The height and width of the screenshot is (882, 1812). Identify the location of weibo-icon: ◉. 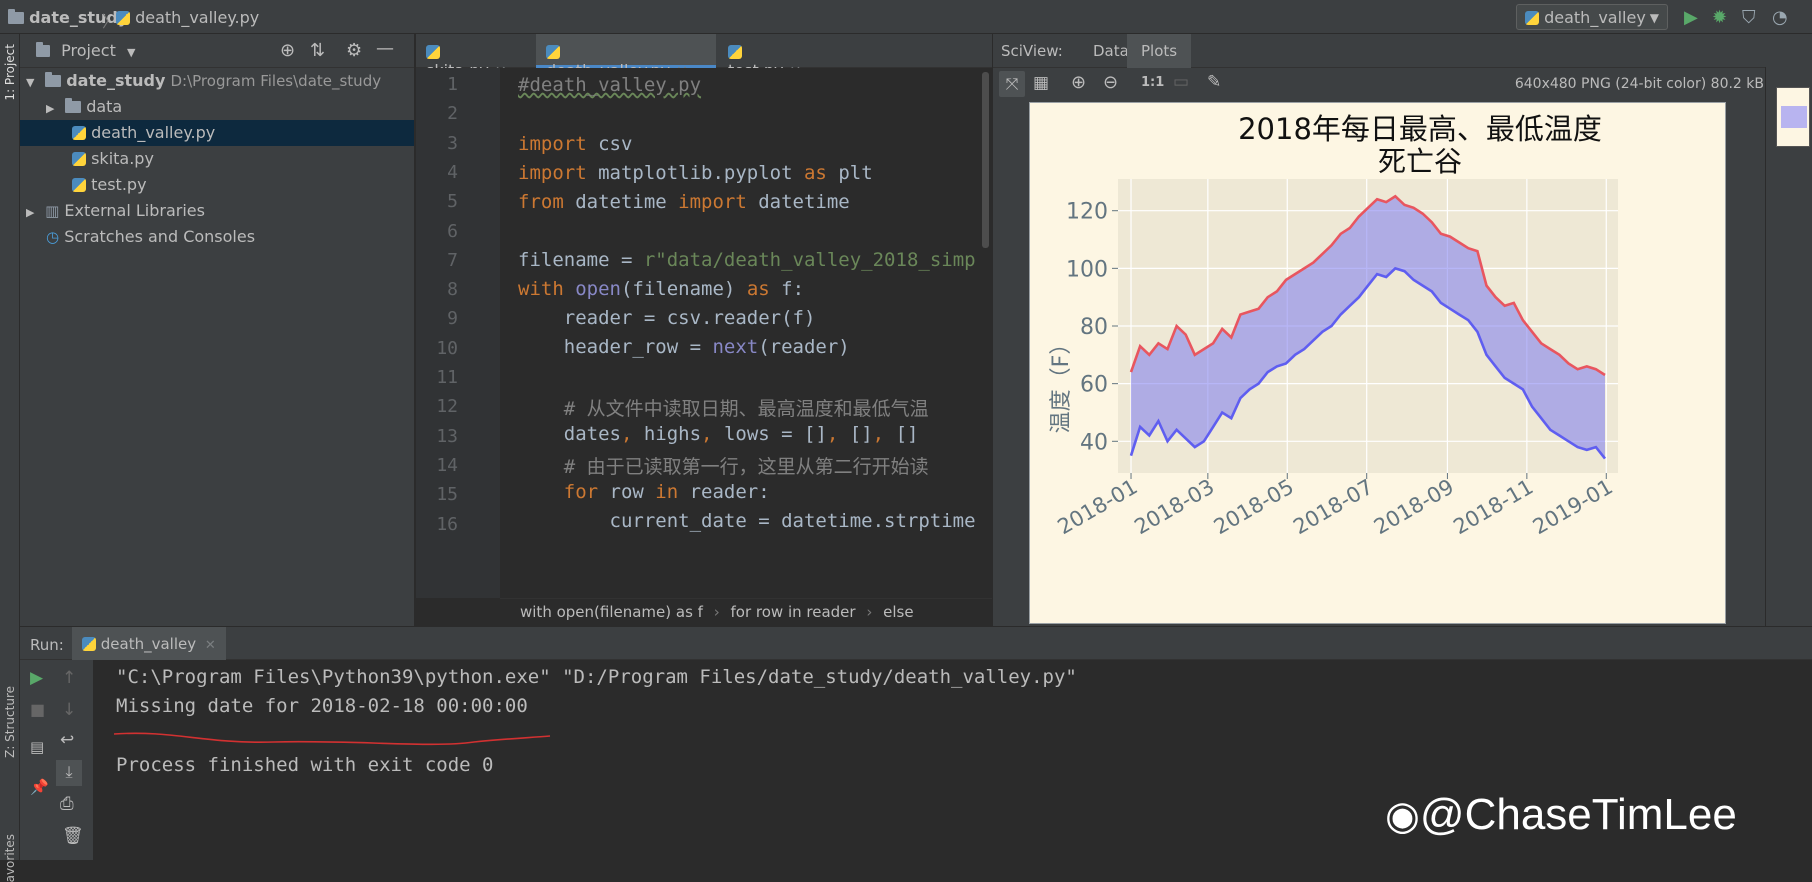
(1402, 816).